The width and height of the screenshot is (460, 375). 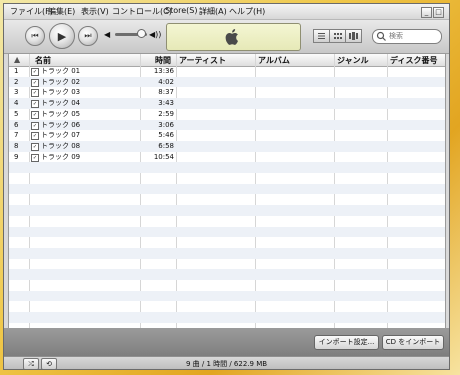 I want to click on column-artist: アーティスト, so click(x=202, y=60).